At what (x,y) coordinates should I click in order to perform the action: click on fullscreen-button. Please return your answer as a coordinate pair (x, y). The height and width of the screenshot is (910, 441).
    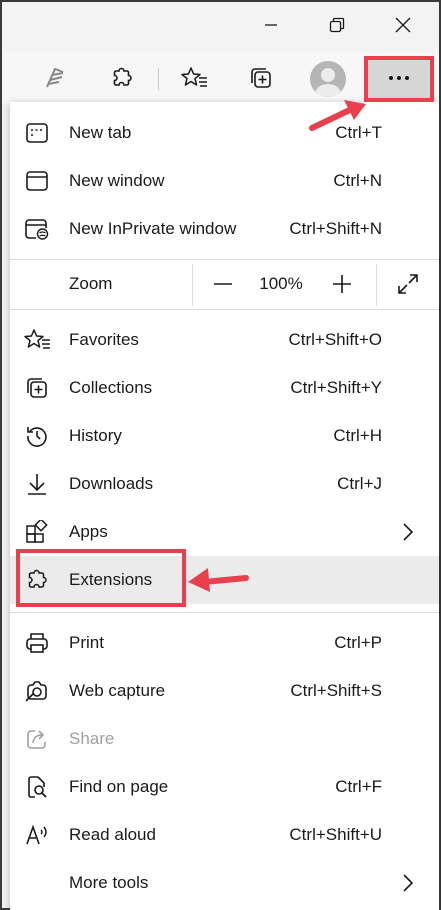
    Looking at the image, I should click on (408, 284).